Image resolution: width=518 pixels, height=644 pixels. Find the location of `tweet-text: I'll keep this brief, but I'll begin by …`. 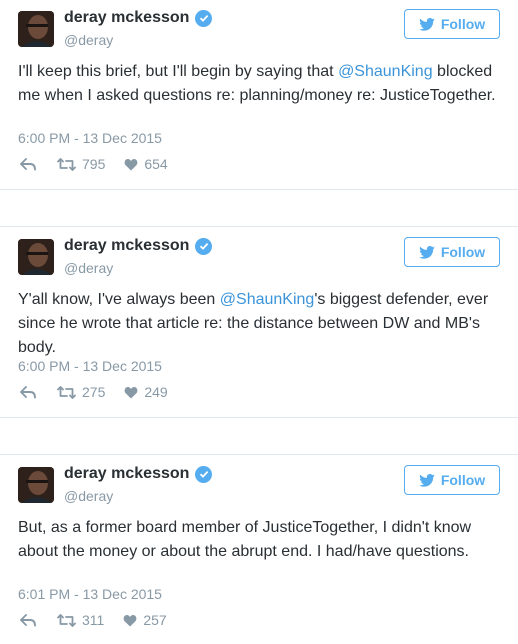

tweet-text: I'll keep this brief, but I'll begin by … is located at coordinates (259, 84).